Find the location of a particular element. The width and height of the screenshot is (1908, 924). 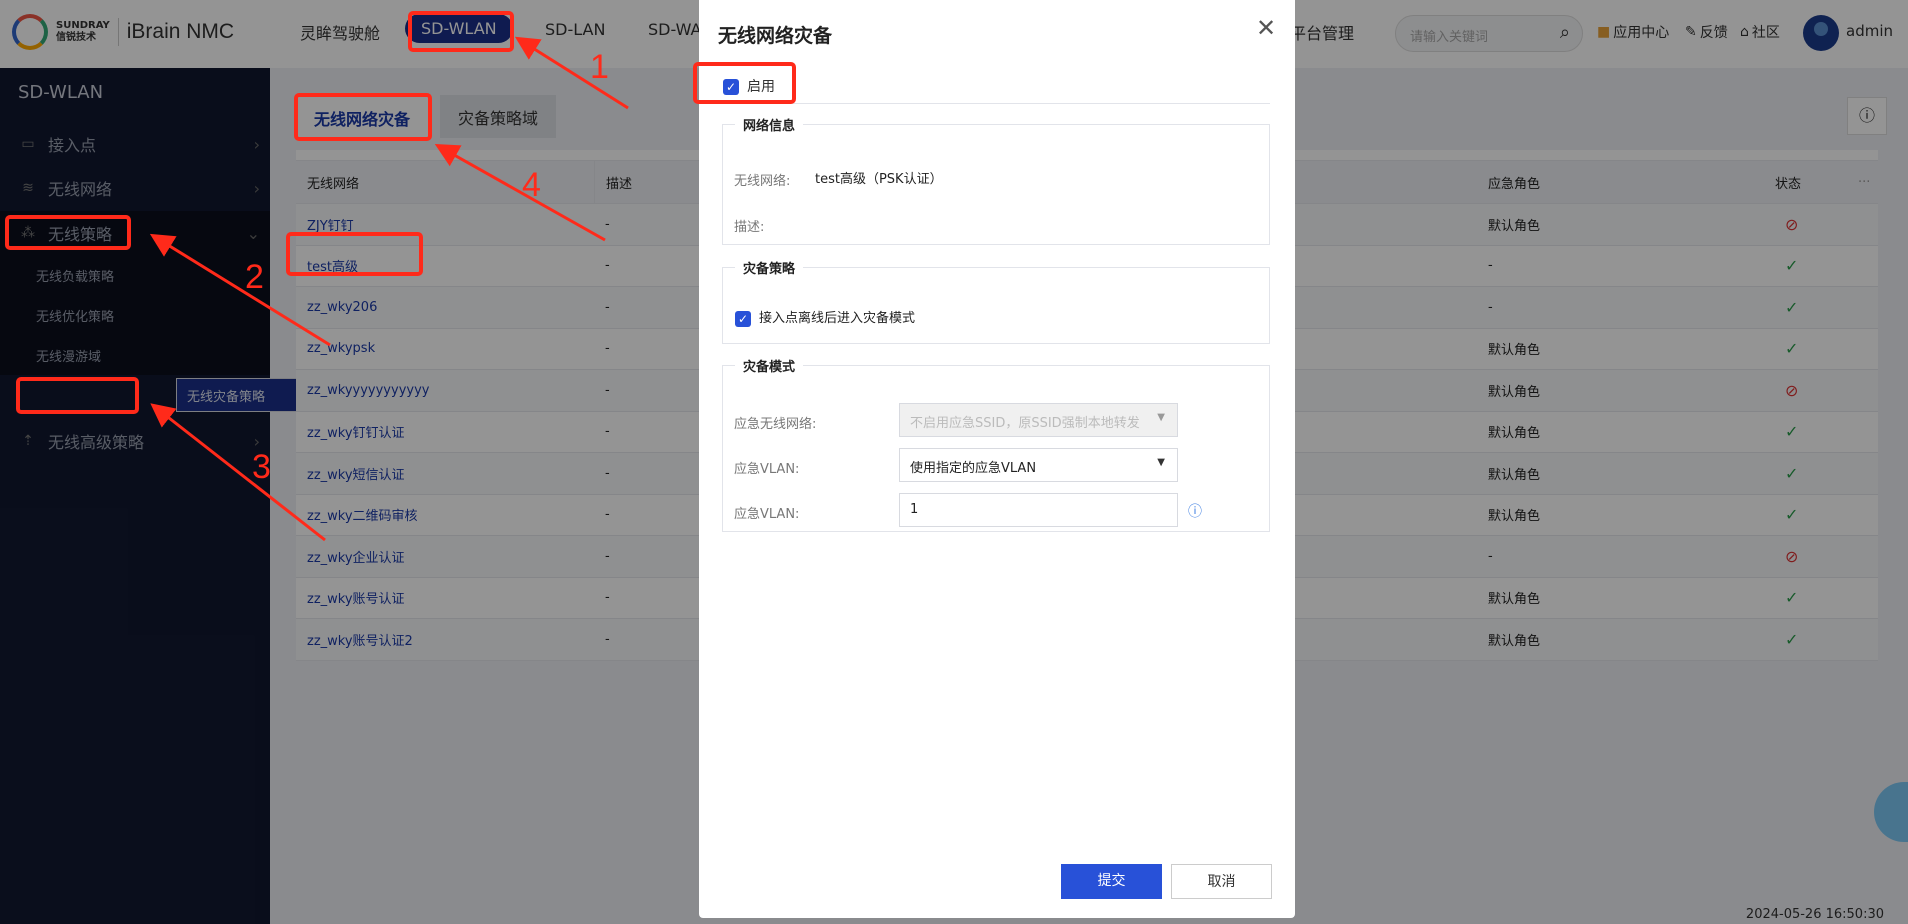

submit-button: 提交 is located at coordinates (1111, 881).